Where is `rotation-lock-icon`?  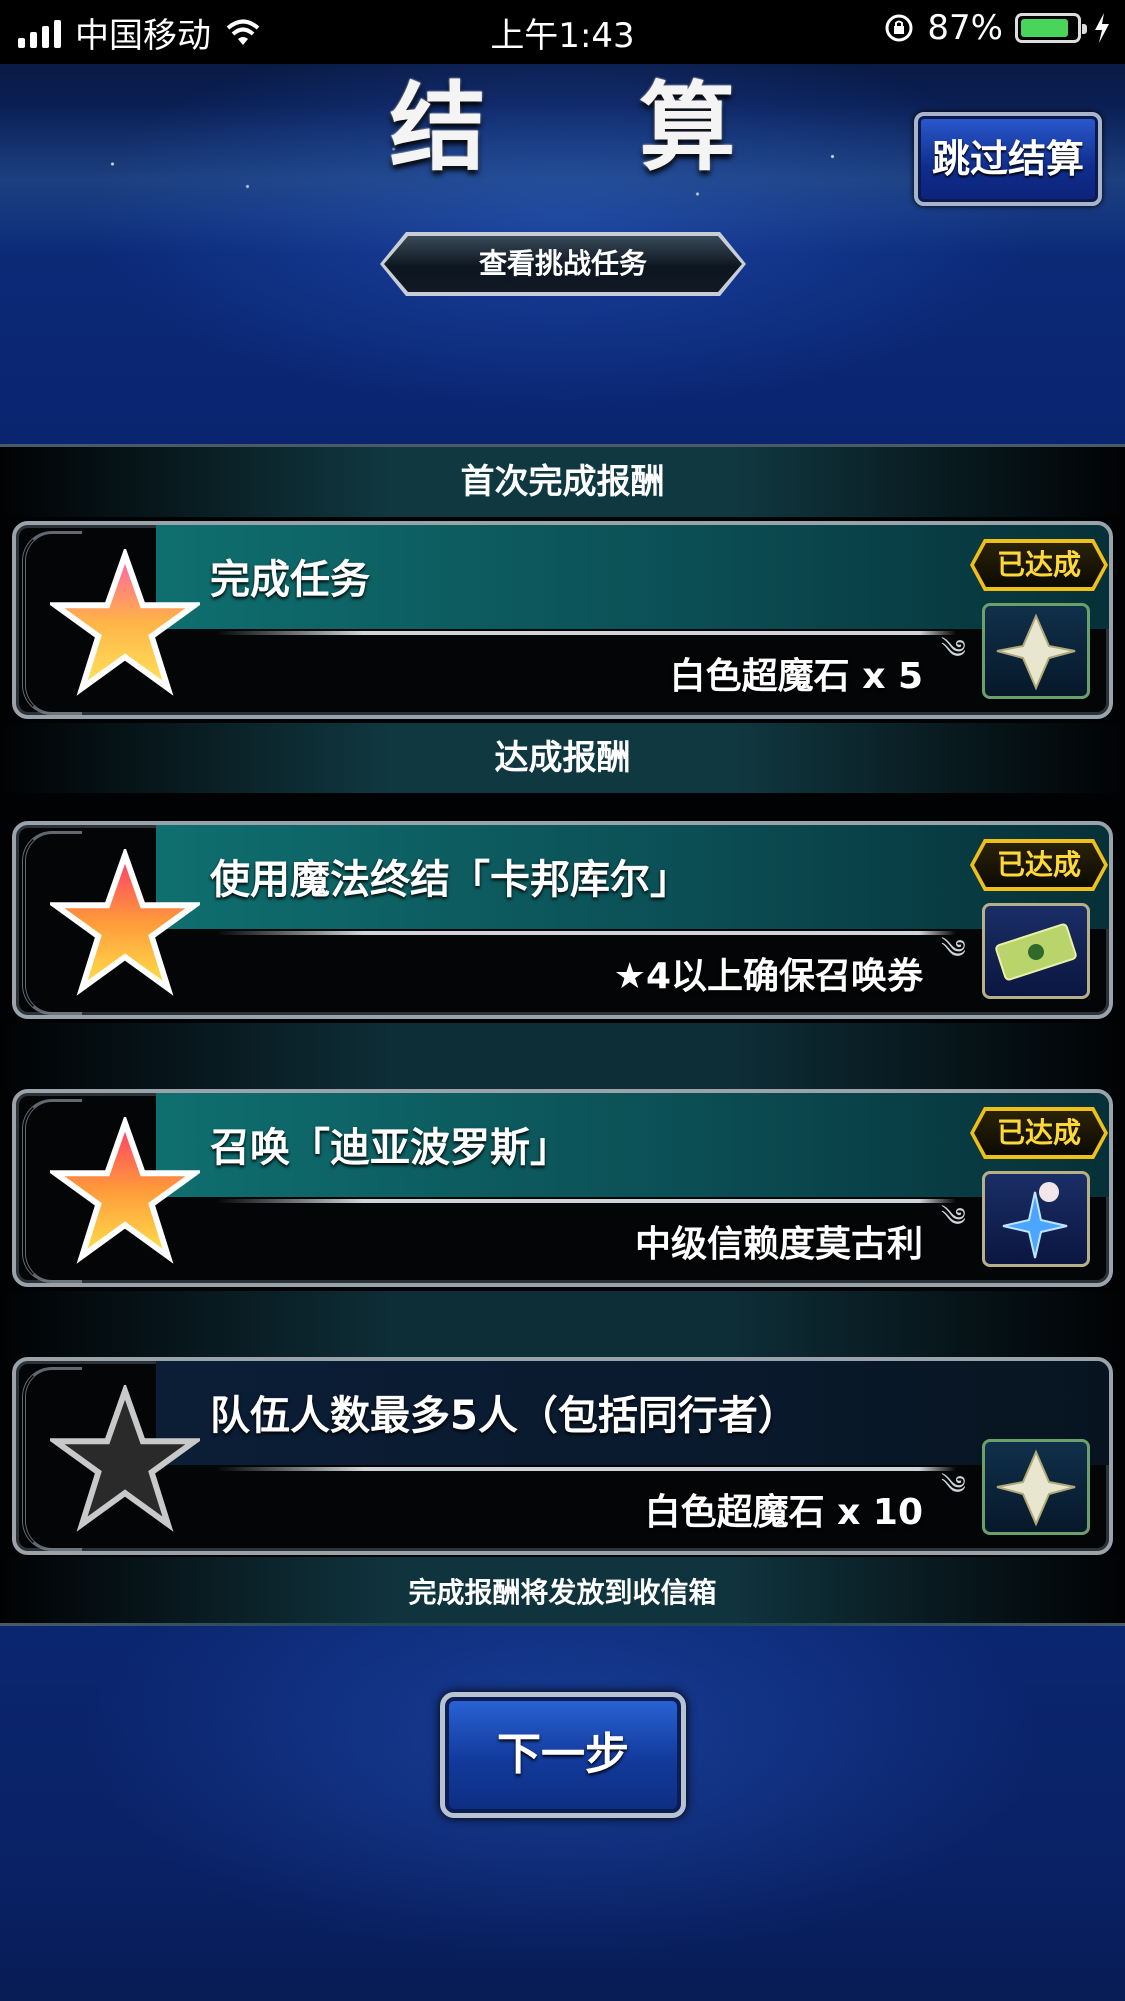
rotation-lock-icon is located at coordinates (899, 28).